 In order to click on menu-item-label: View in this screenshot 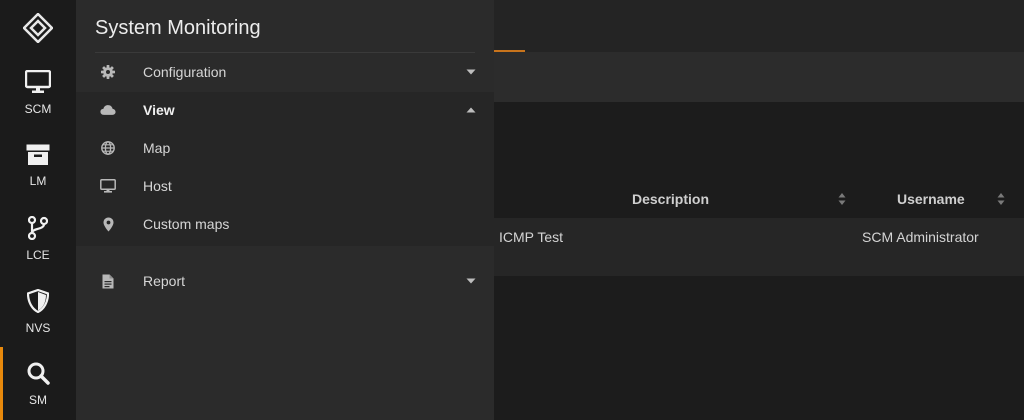, I will do `click(159, 110)`.